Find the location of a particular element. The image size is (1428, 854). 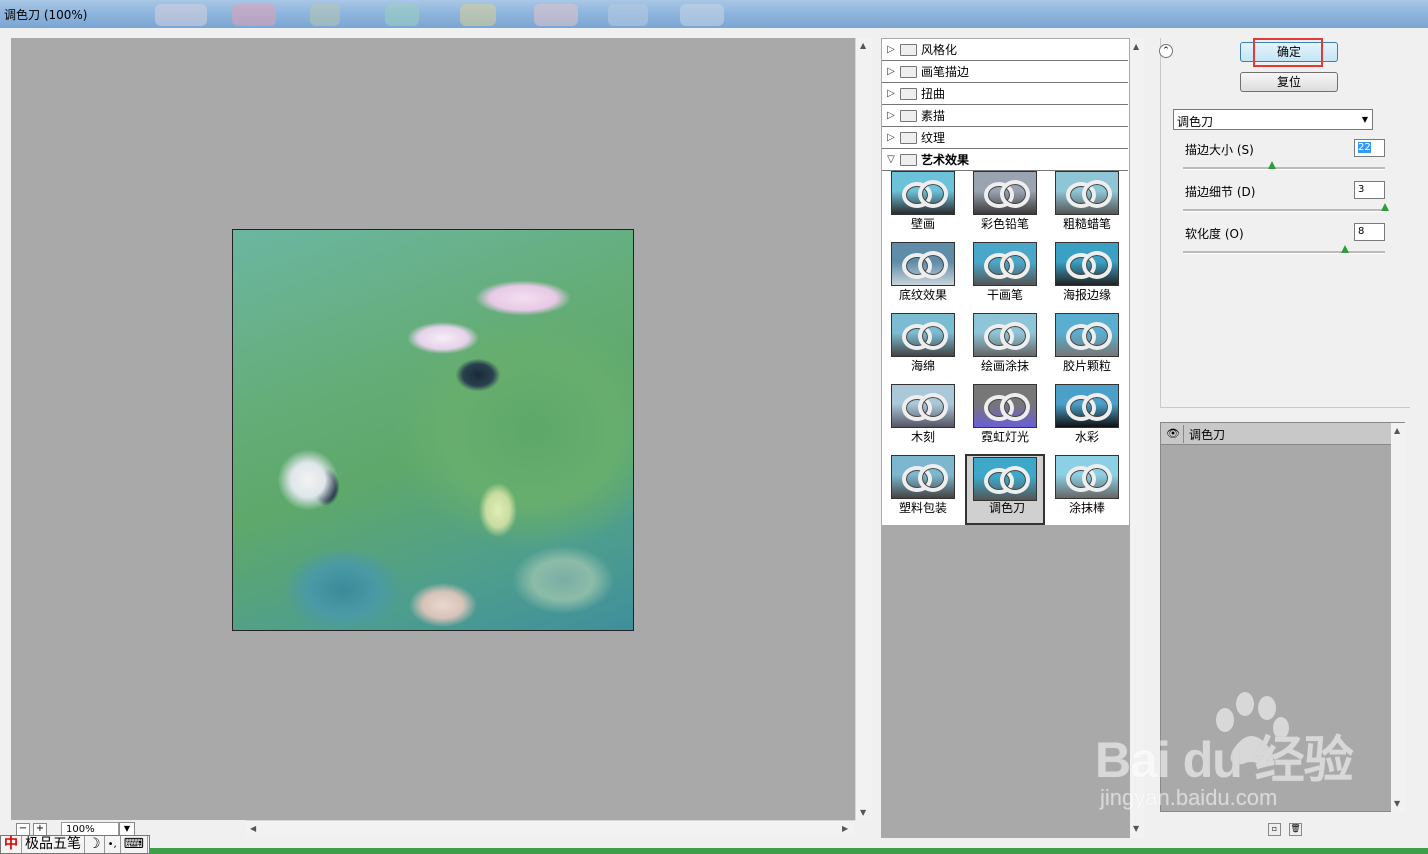

filter-category-label: 素描 is located at coordinates (933, 116).